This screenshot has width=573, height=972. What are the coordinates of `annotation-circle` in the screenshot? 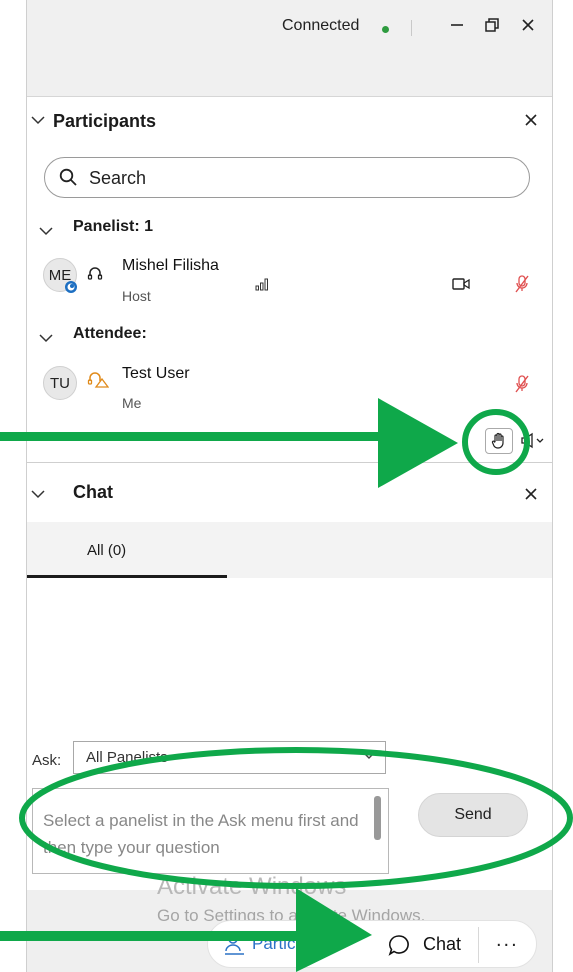 It's located at (496, 442).